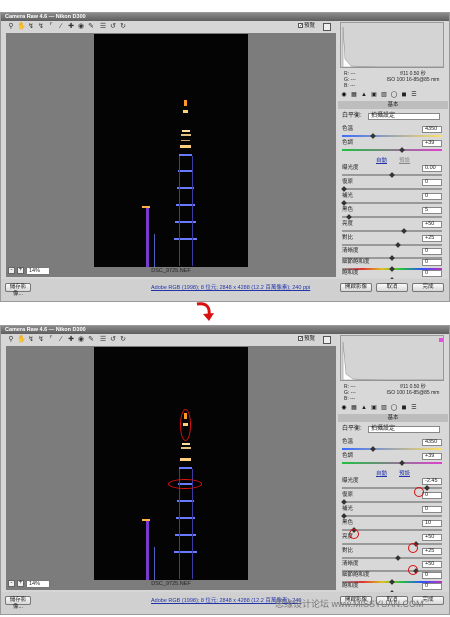  I want to click on slider-value-field: 5, so click(432, 210).